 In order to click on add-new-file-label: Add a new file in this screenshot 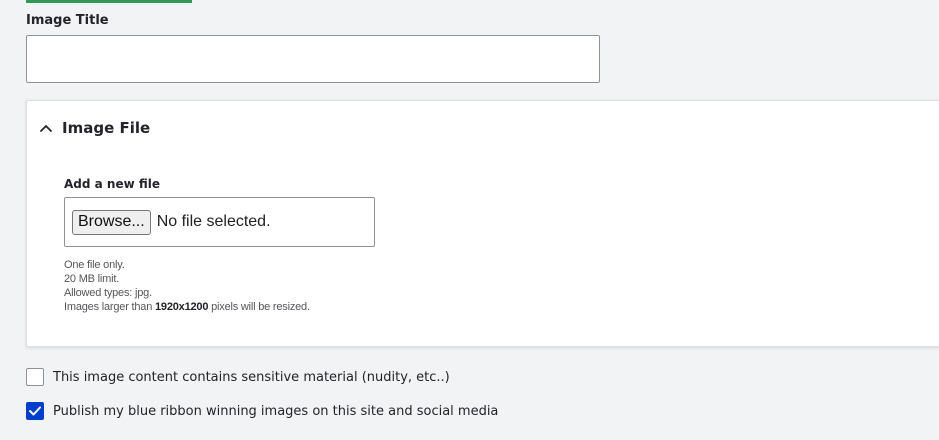, I will do `click(112, 184)`.